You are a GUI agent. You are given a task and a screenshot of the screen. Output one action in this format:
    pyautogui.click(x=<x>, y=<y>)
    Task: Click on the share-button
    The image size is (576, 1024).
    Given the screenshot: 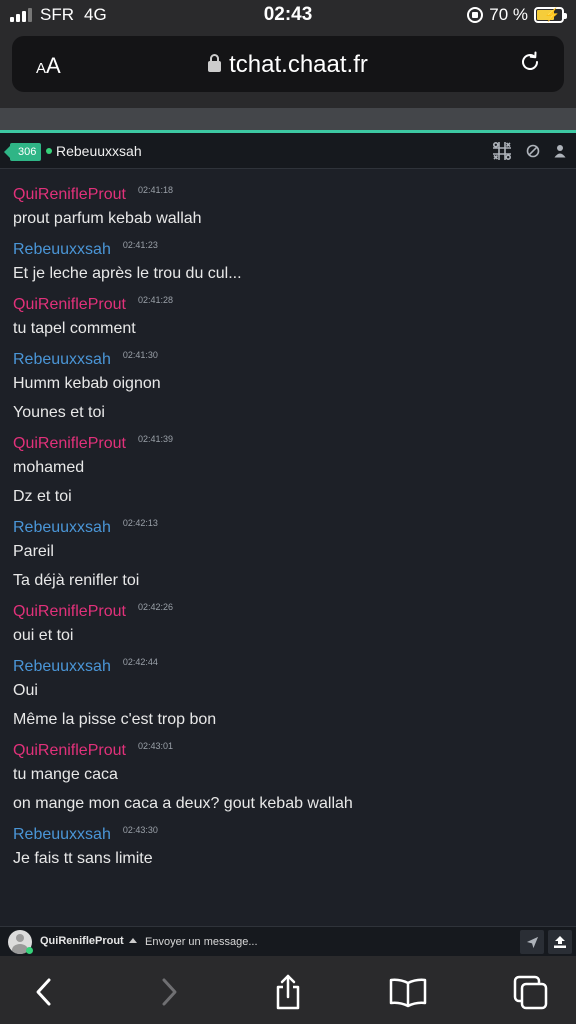 What is the action you would take?
    pyautogui.click(x=288, y=992)
    